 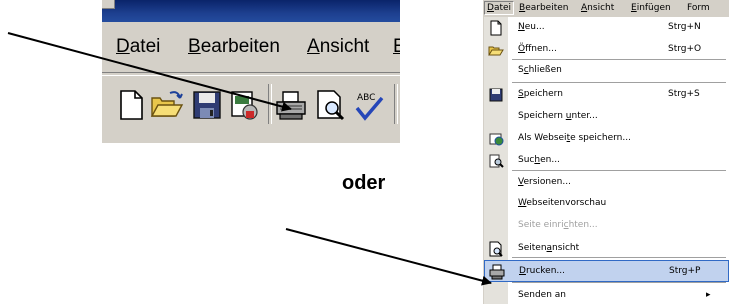 I want to click on menu-item-8: Webseitenvorschau, so click(x=606, y=204).